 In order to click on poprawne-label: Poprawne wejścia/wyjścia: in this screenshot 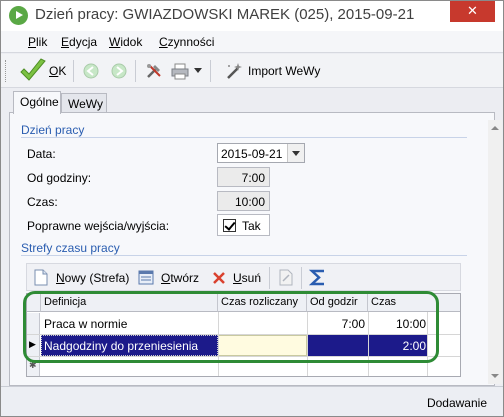, I will do `click(98, 226)`.